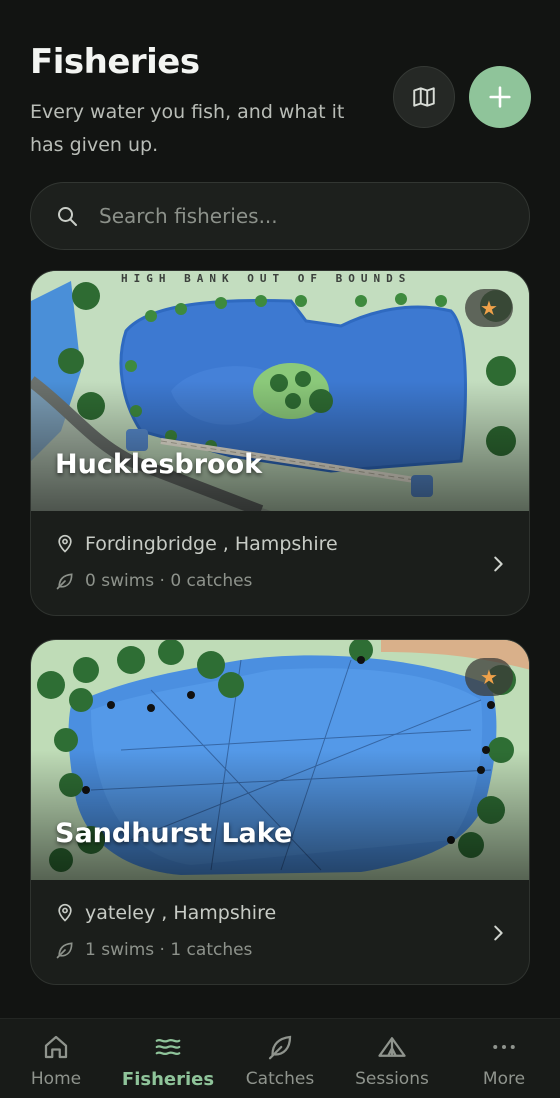  I want to click on map-icon, so click(424, 97).